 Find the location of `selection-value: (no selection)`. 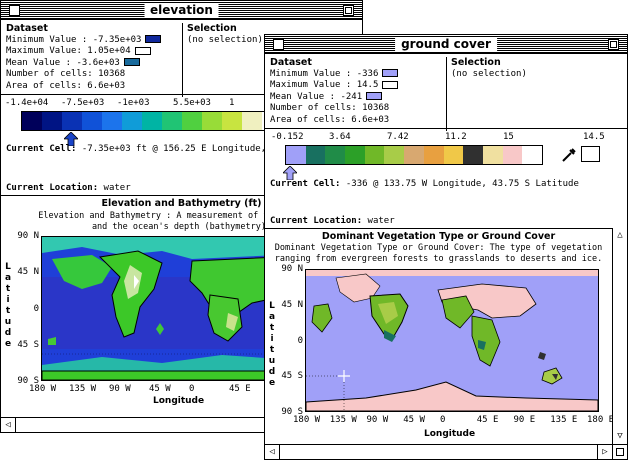

selection-value: (no selection) is located at coordinates (489, 73).